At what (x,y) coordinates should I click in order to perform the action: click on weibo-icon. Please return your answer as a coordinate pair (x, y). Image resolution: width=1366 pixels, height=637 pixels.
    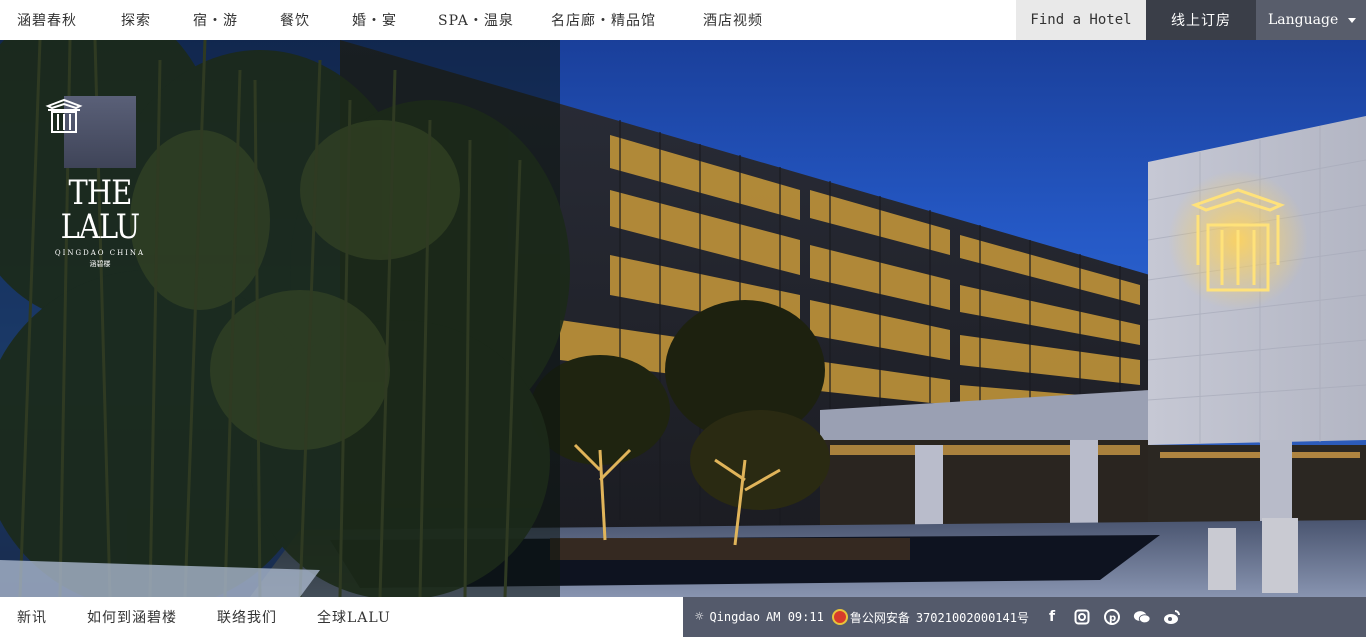
    Looking at the image, I should click on (1172, 617).